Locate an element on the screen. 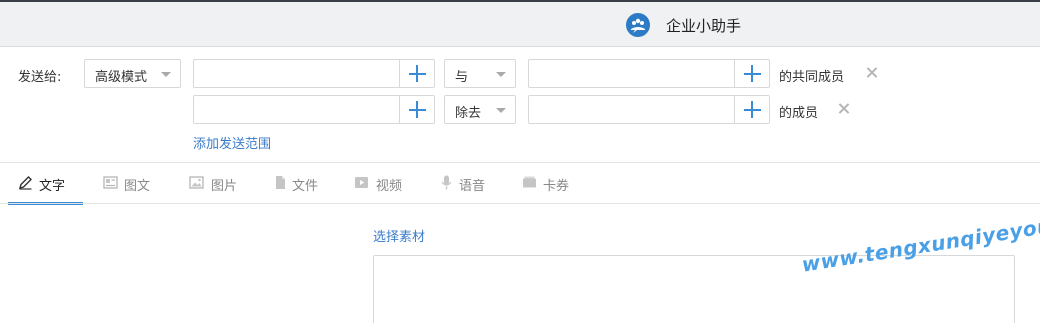 The height and width of the screenshot is (323, 1040). mode-select: 高级模式 is located at coordinates (132, 73).